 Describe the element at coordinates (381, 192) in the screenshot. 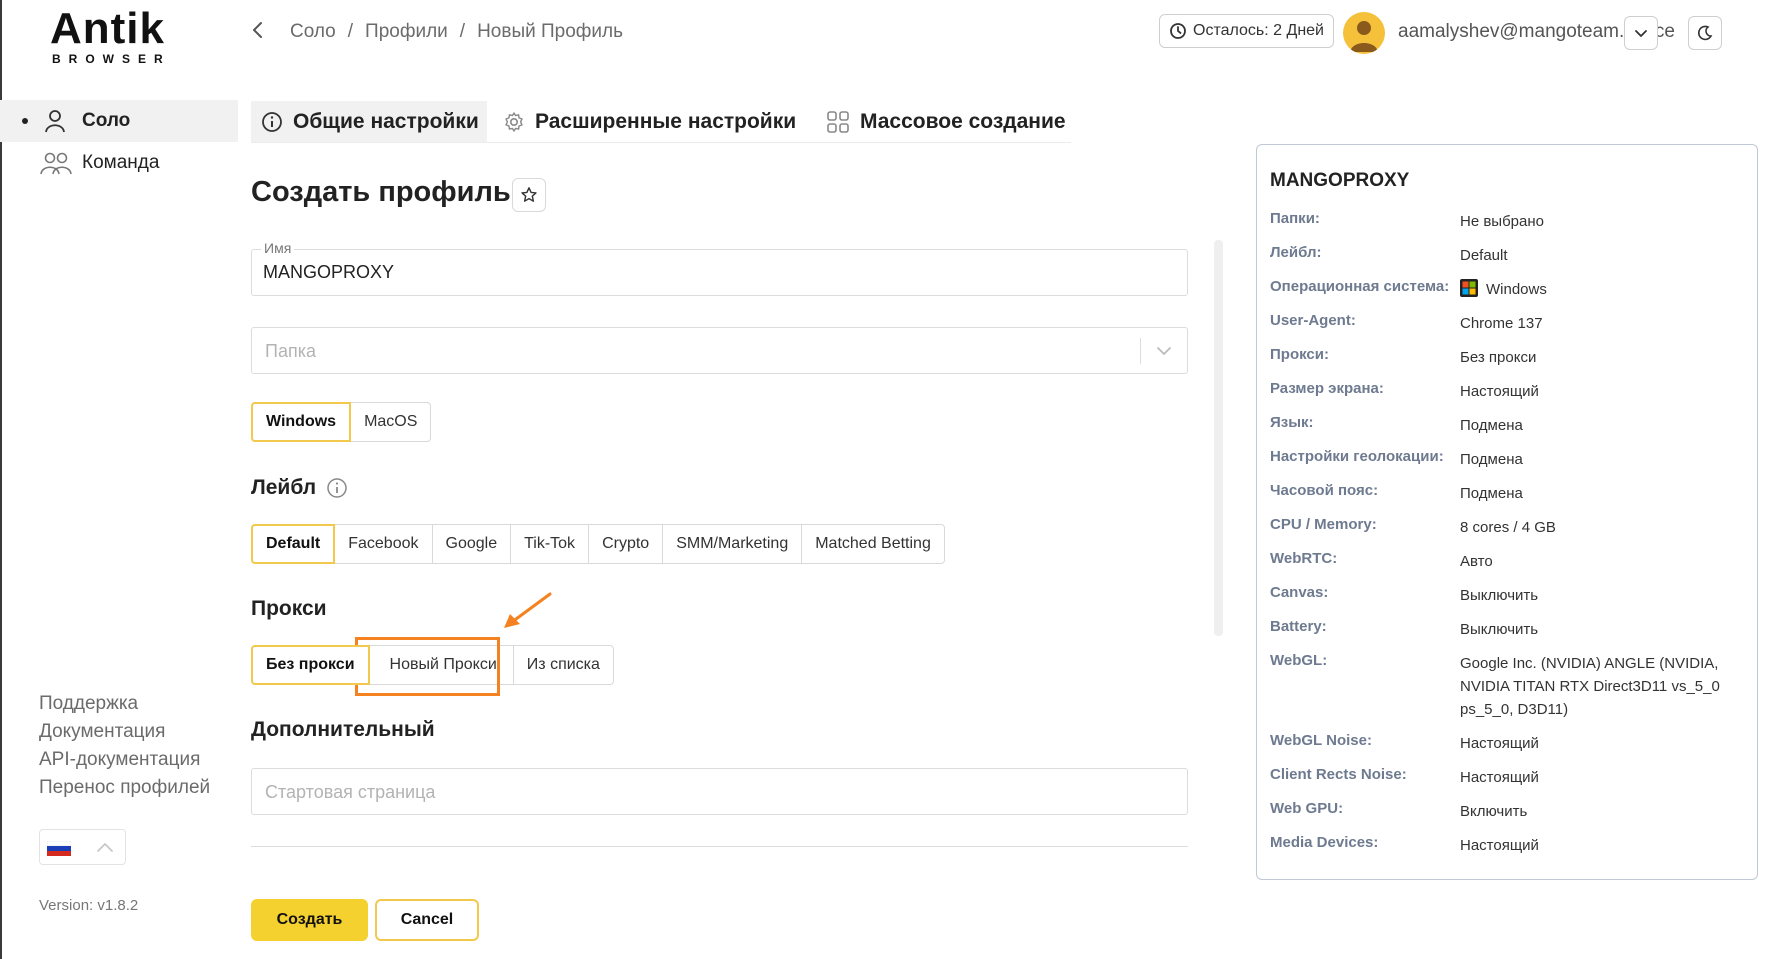

I see `page-title: Создать профиль` at that location.